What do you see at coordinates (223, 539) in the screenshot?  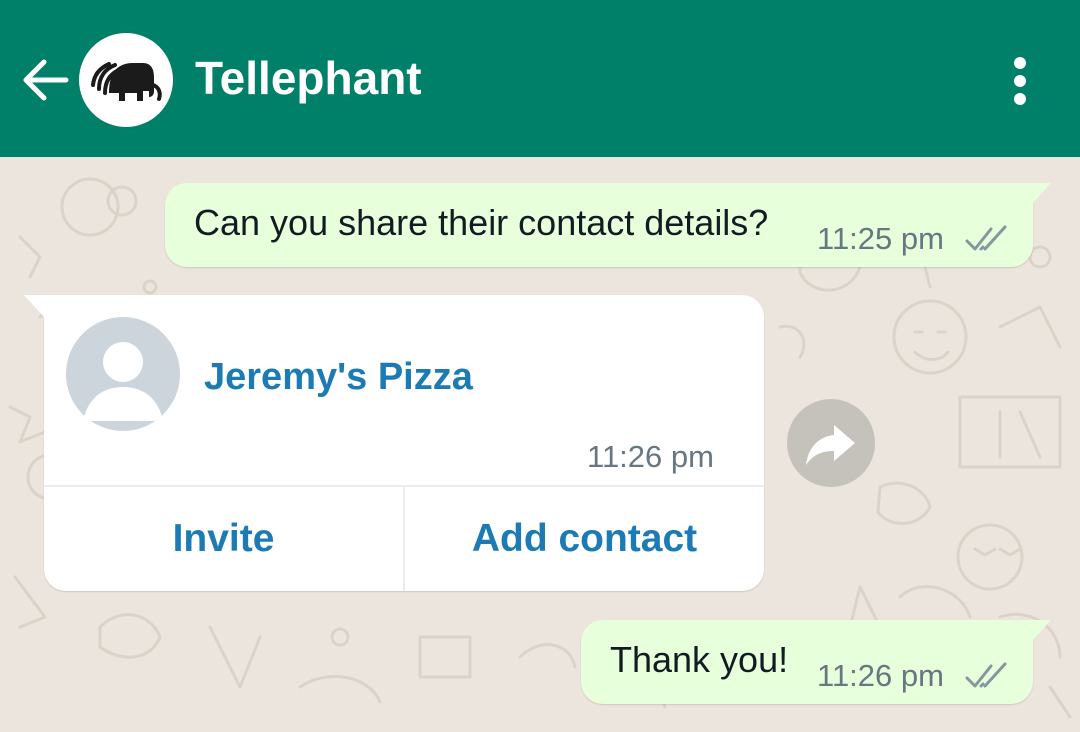 I see `invite-button: Invite` at bounding box center [223, 539].